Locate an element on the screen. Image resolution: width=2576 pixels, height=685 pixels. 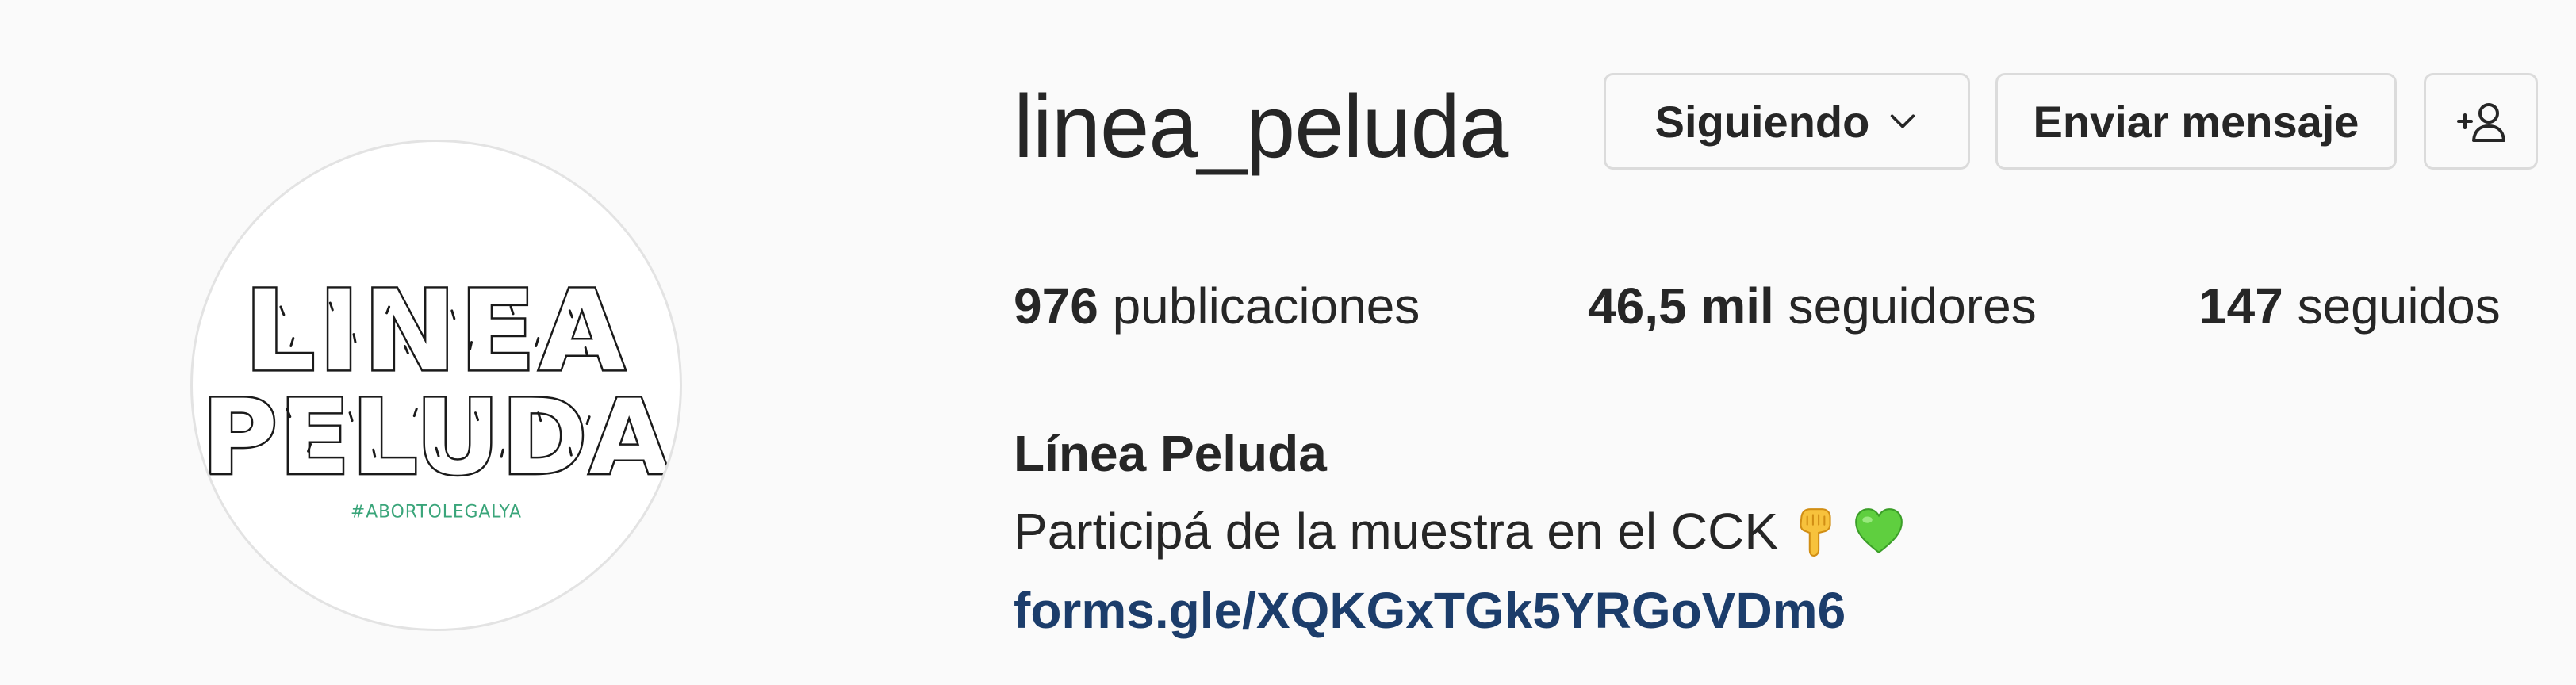
following-button-label: Siguiendo is located at coordinates (1762, 121).